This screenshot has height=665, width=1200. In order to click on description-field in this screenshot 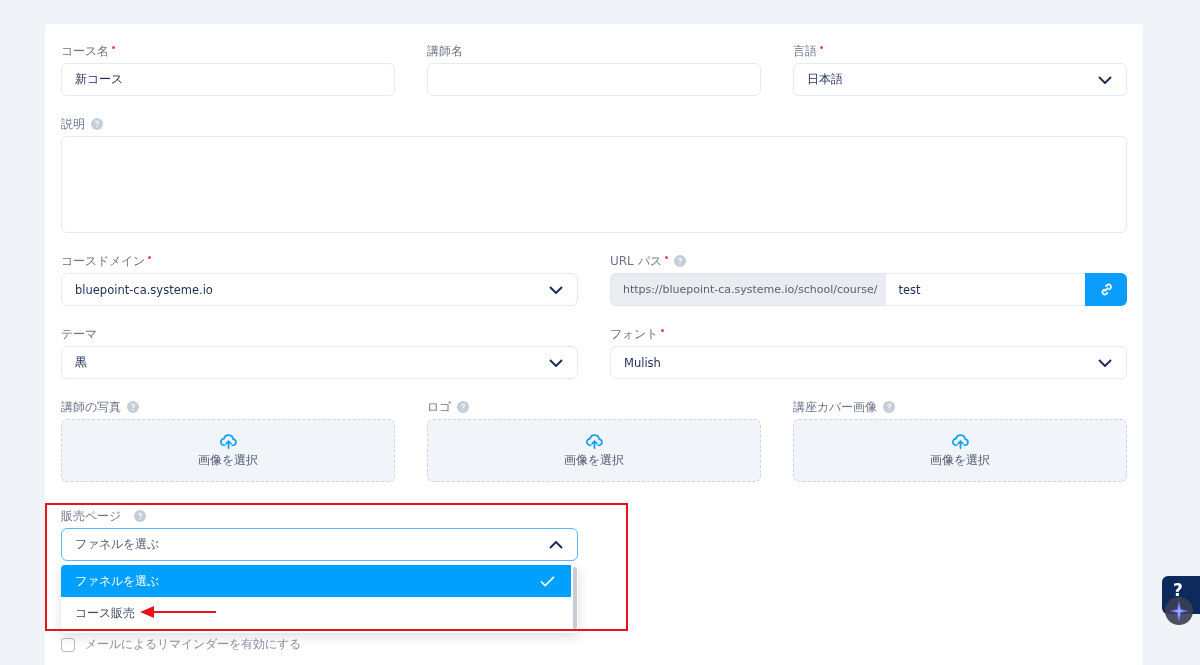, I will do `click(594, 184)`.